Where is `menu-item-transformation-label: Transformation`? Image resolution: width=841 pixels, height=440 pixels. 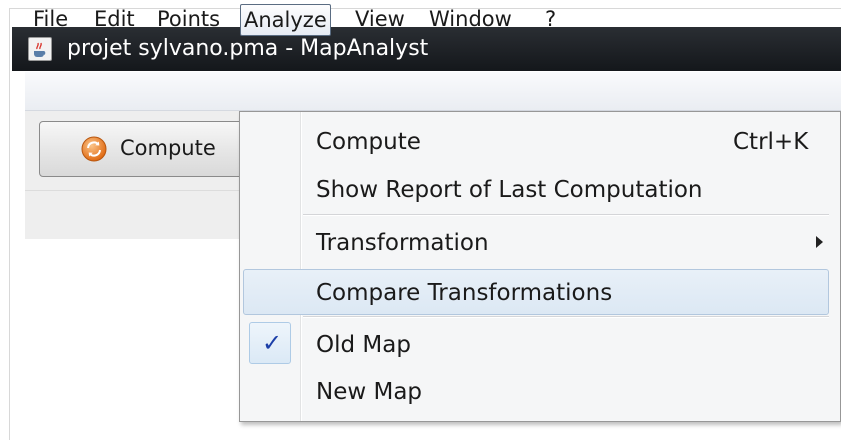 menu-item-transformation-label: Transformation is located at coordinates (402, 243).